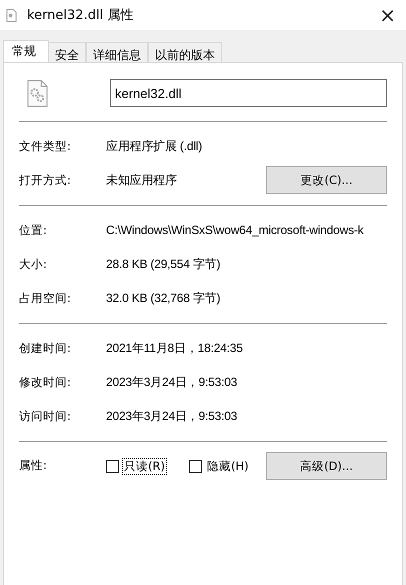 The width and height of the screenshot is (406, 585). Describe the element at coordinates (175, 348) in the screenshot. I see `field-value: 2021年11月8日，18:24:35` at that location.